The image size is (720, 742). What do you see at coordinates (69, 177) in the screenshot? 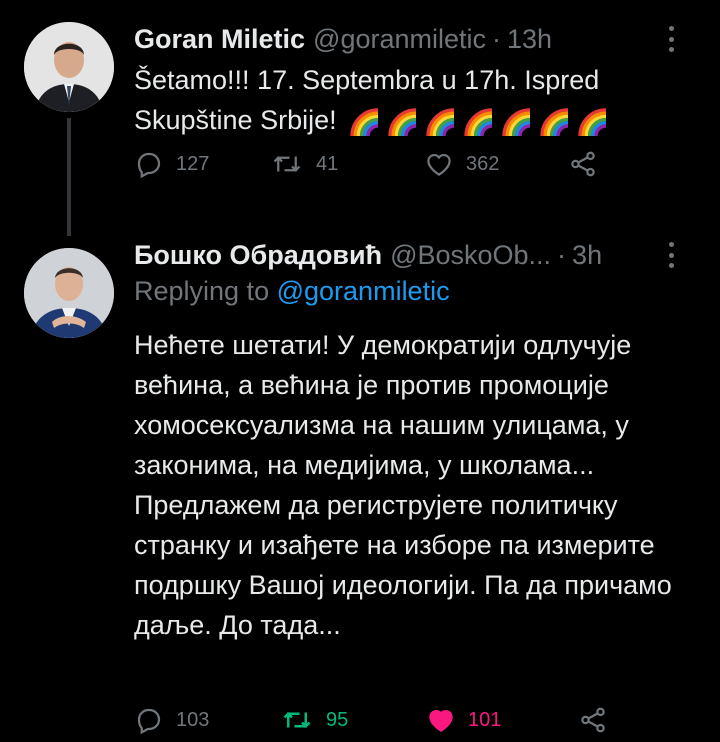
I see `thread-line` at bounding box center [69, 177].